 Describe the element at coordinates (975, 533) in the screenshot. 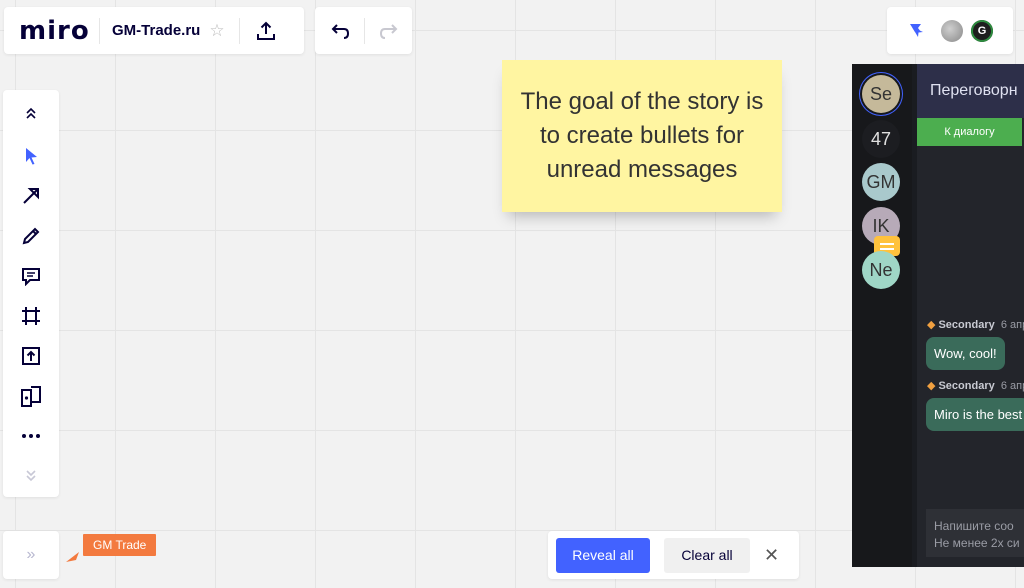

I see `chat-message-input: Напишите соо Не менее 2х си` at that location.